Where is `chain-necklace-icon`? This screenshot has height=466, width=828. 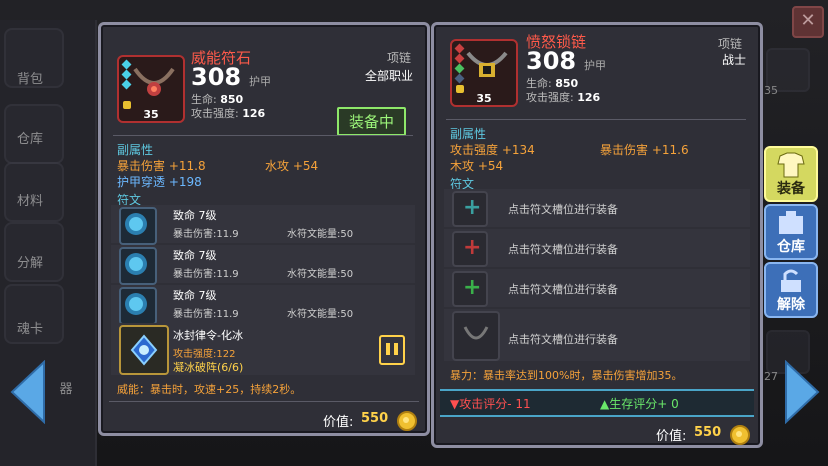 chain-necklace-icon is located at coordinates (487, 64).